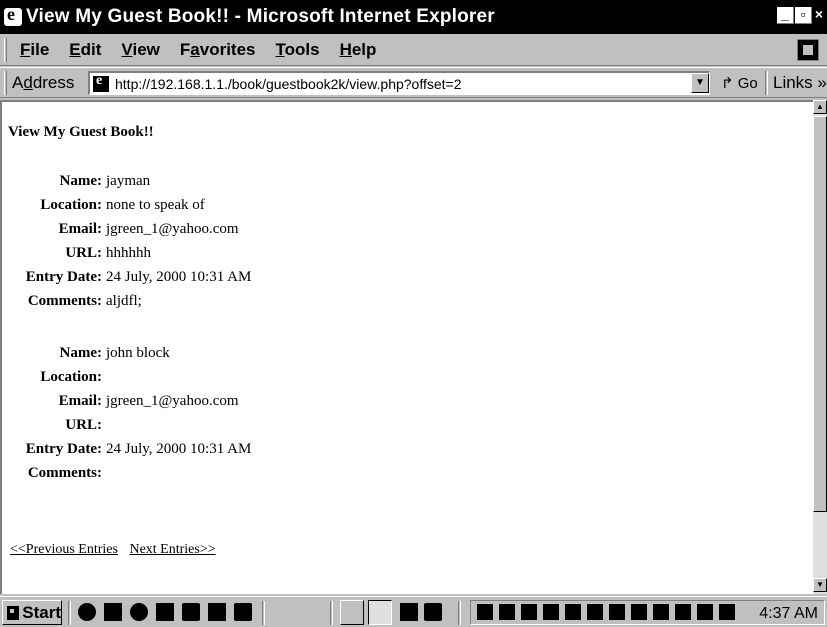  I want to click on menu-file: File, so click(34, 50).